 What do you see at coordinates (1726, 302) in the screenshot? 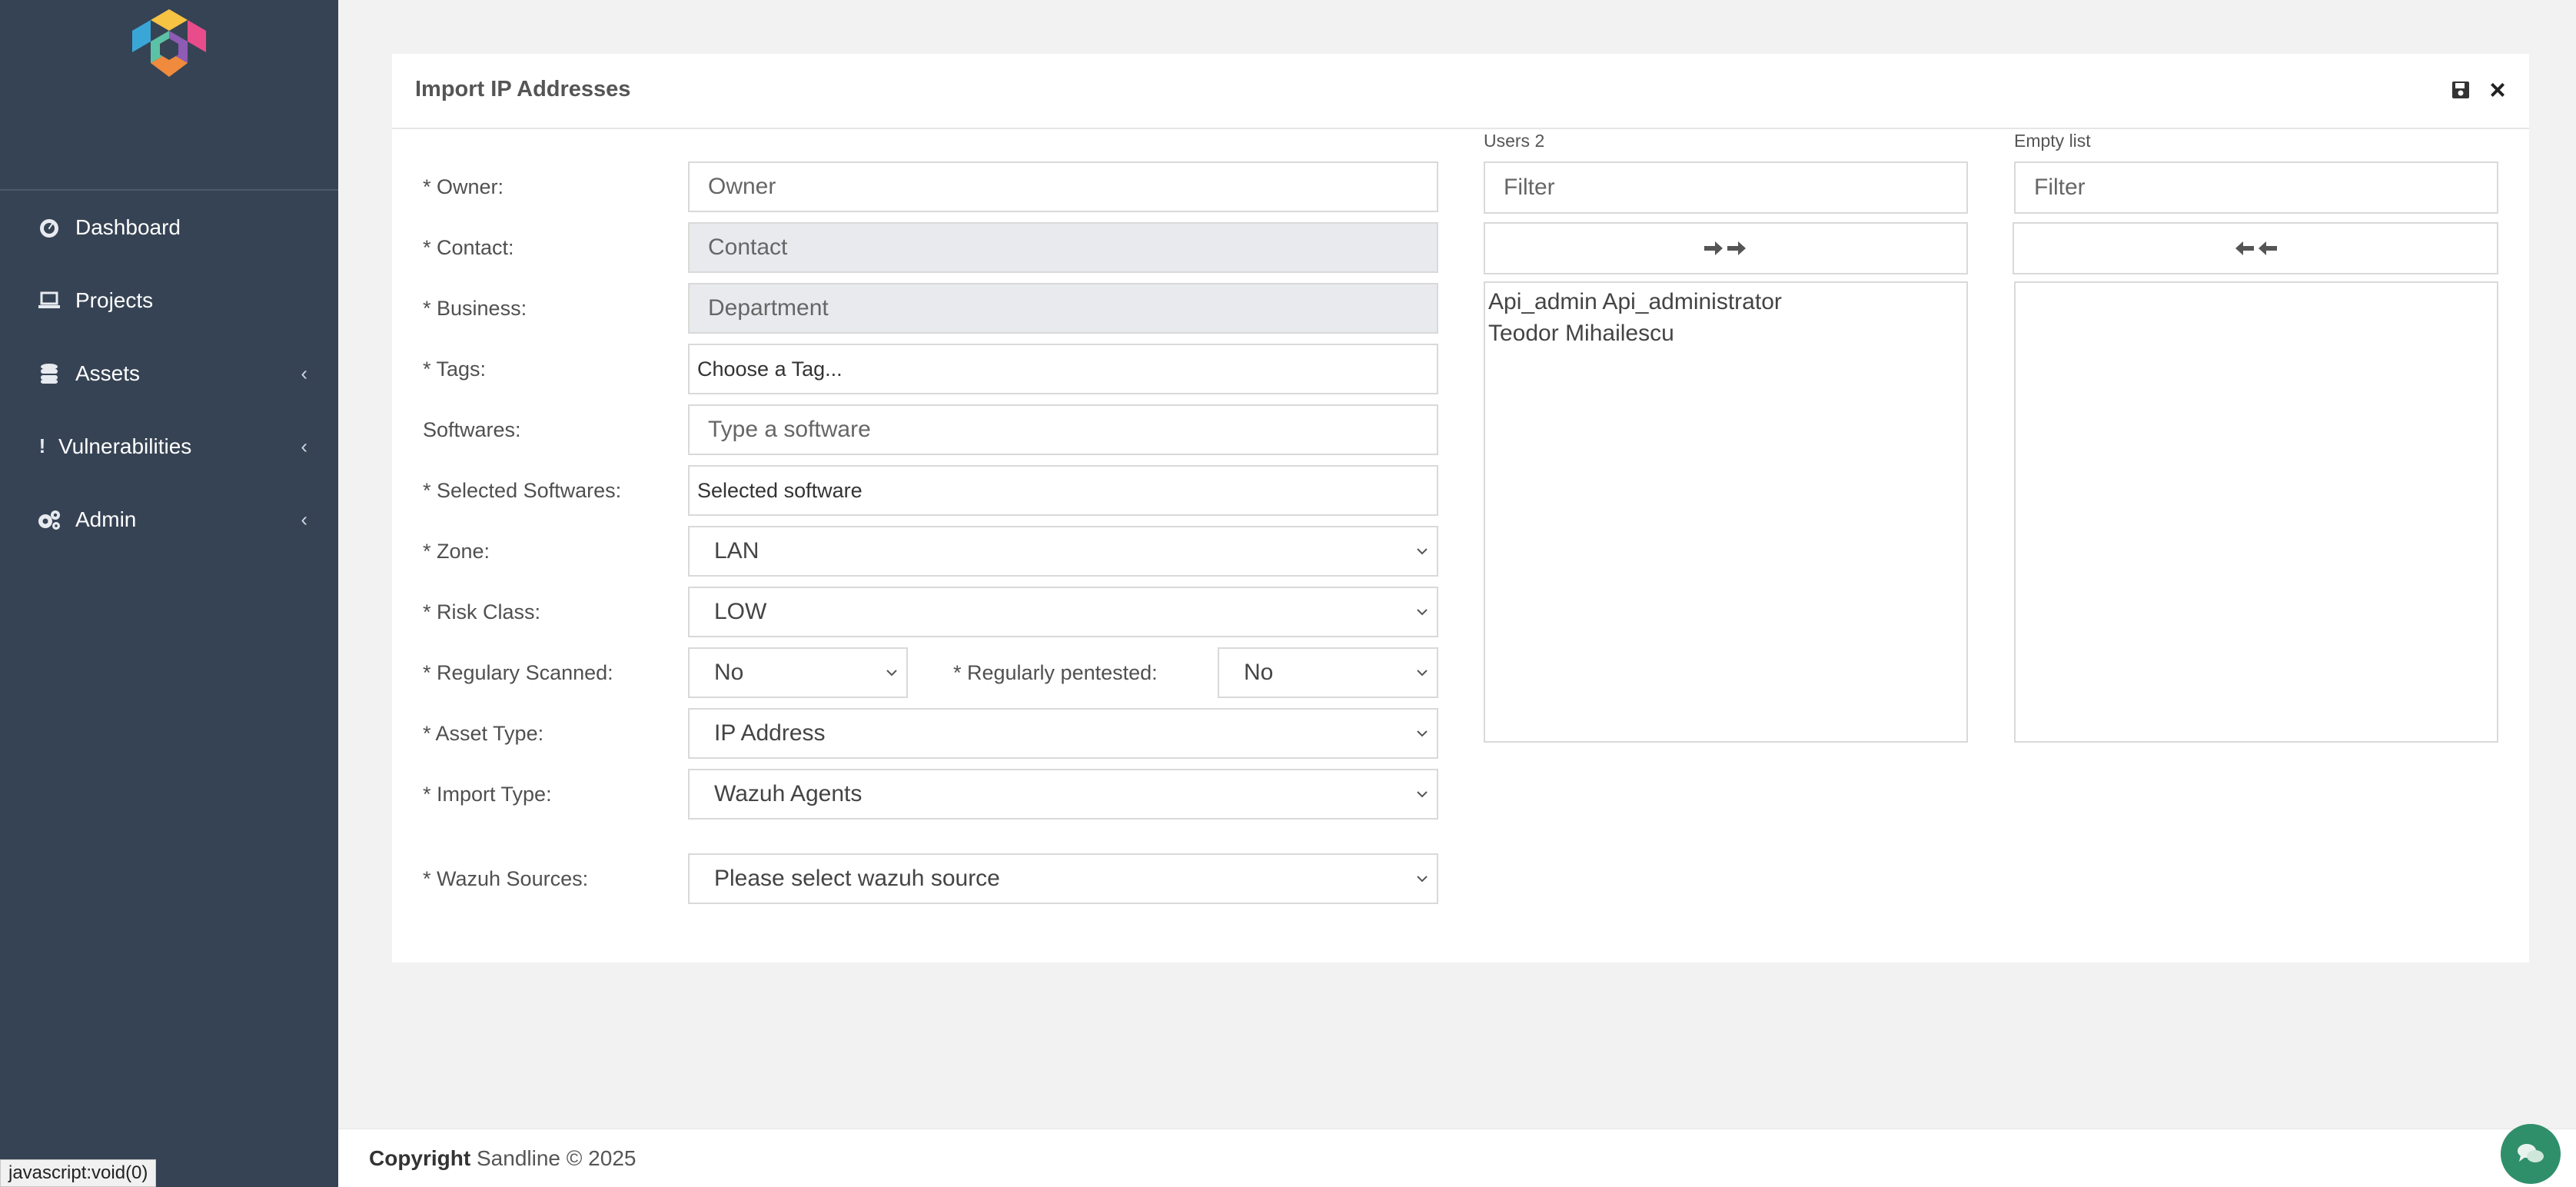
I see `list-item: Api_admin Api_administrator` at bounding box center [1726, 302].